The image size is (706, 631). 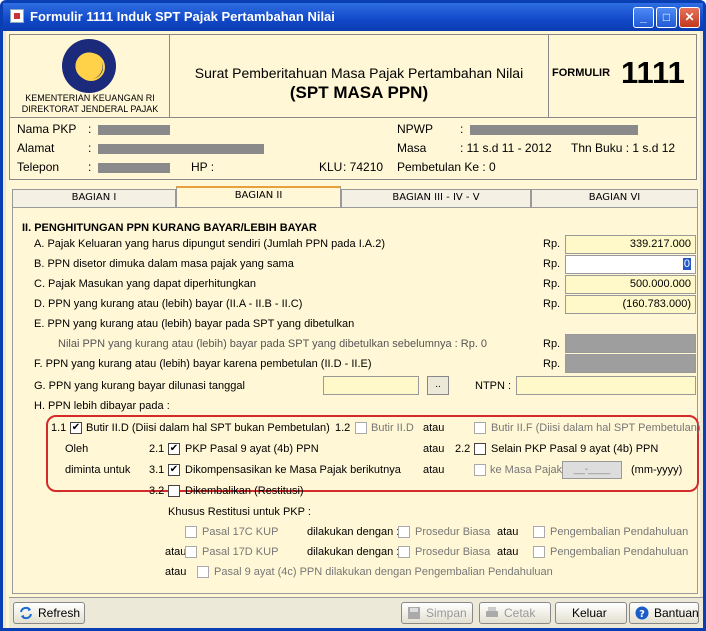 I want to click on atau-3: atau, so click(x=434, y=470).